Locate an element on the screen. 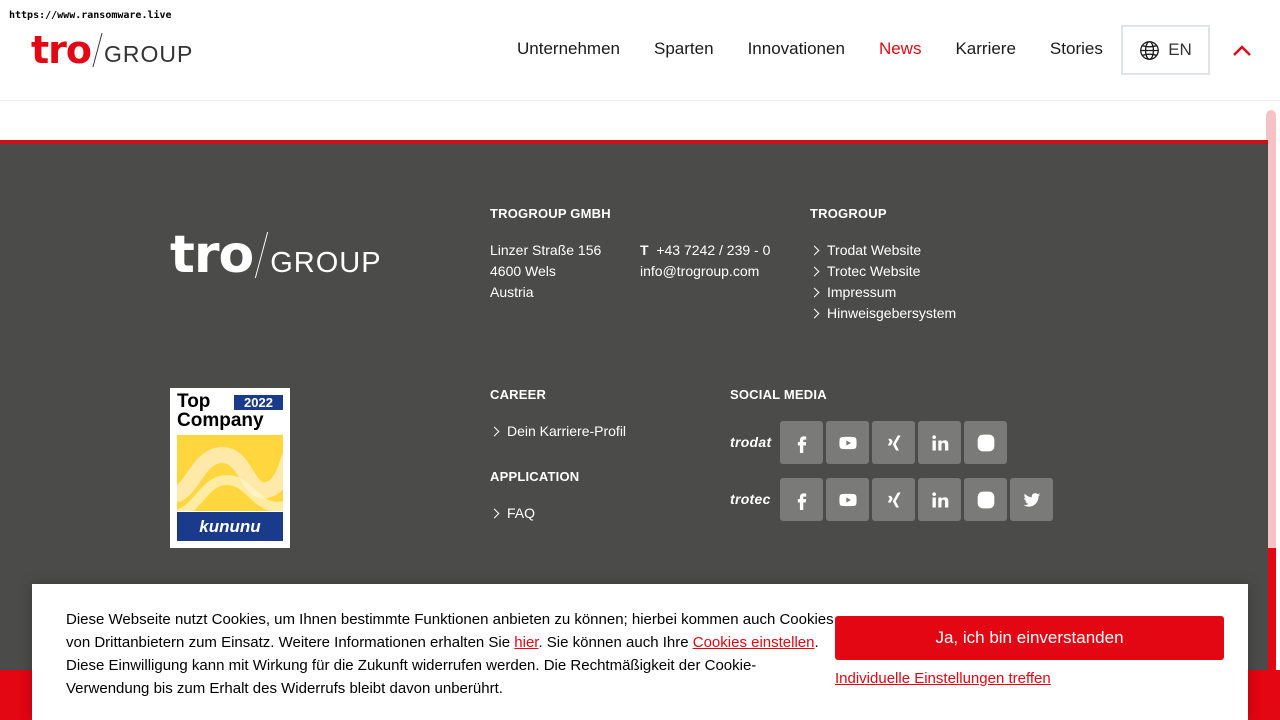 This screenshot has width=1280, height=720. trotec-youtube-button is located at coordinates (847, 499).